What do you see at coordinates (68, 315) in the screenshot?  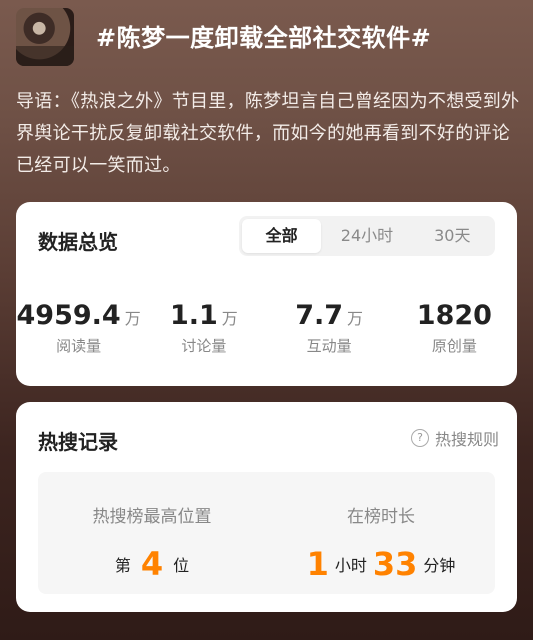 I see `stat-value: 4959.4` at bounding box center [68, 315].